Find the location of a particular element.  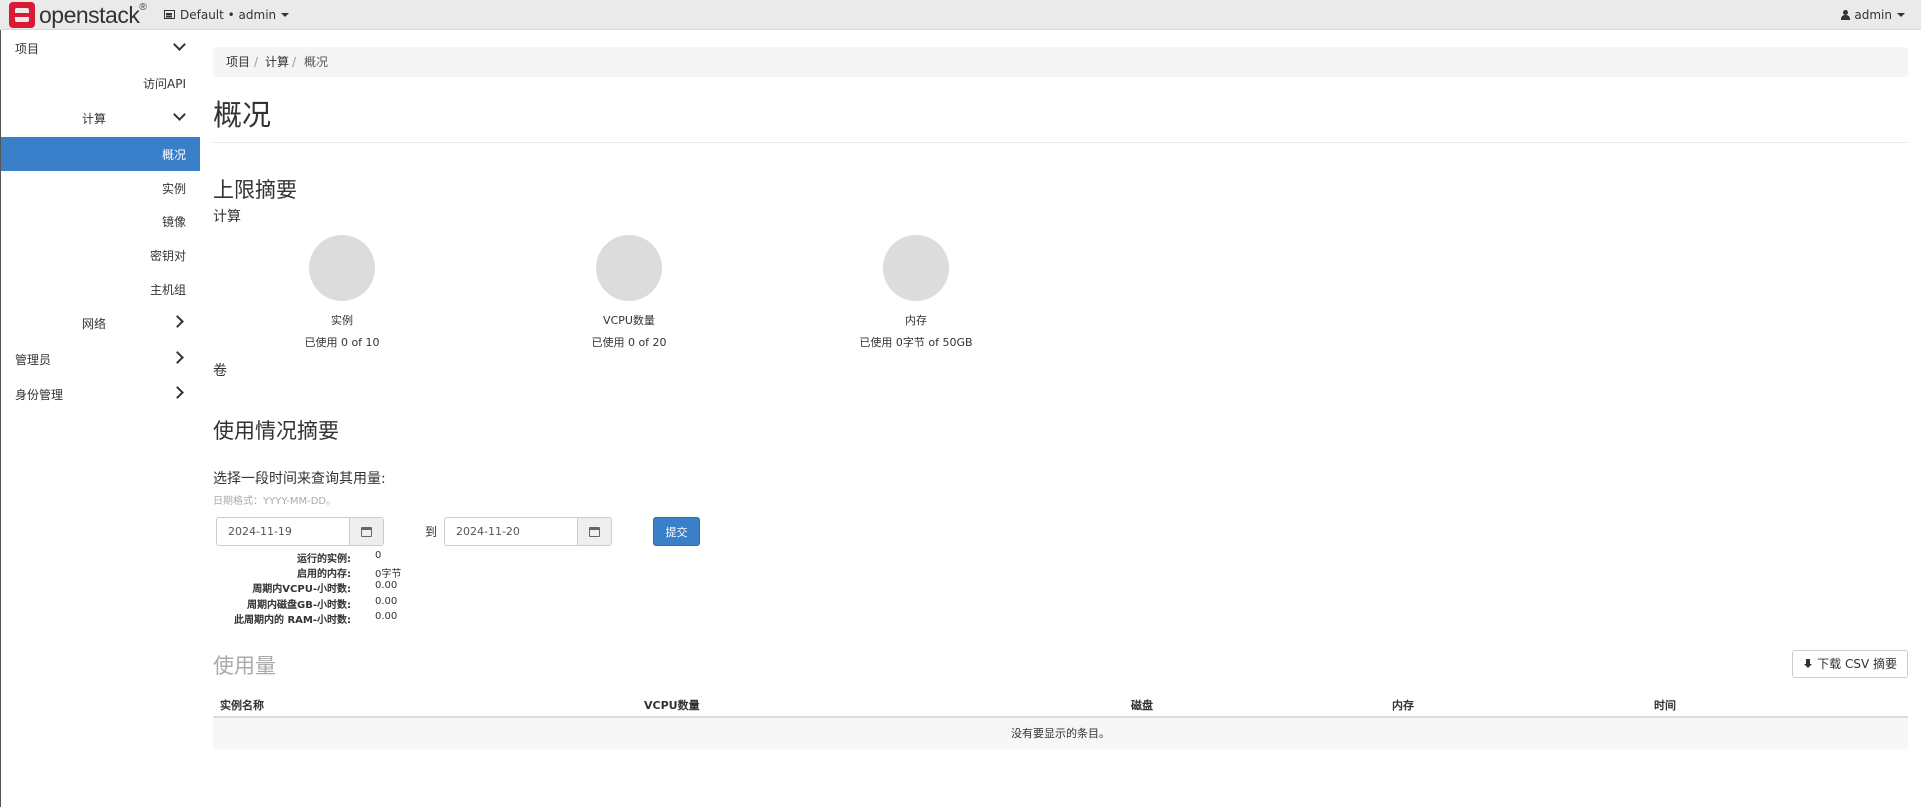

download-csv-label: 下载 CSV 摘要 is located at coordinates (1857, 664).